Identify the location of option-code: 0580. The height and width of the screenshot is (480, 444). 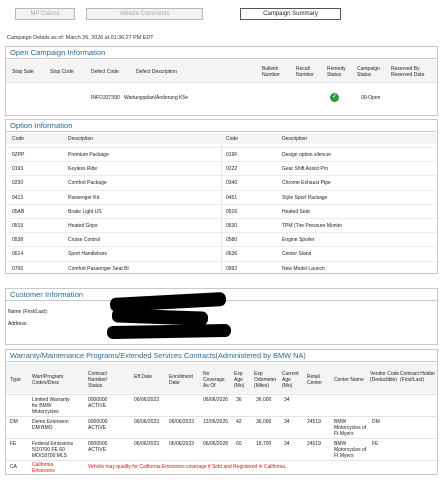
(232, 240).